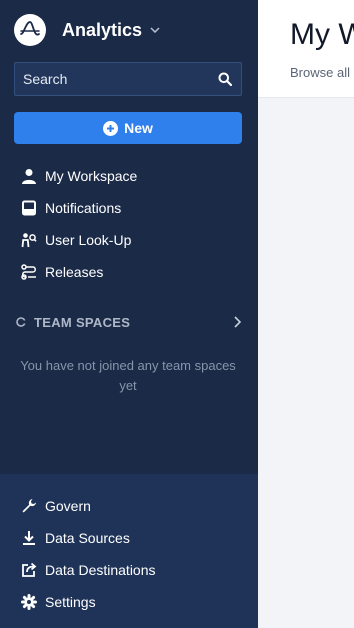 The width and height of the screenshot is (354, 628). What do you see at coordinates (100, 570) in the screenshot?
I see `nav-item-label: Data Destinations` at bounding box center [100, 570].